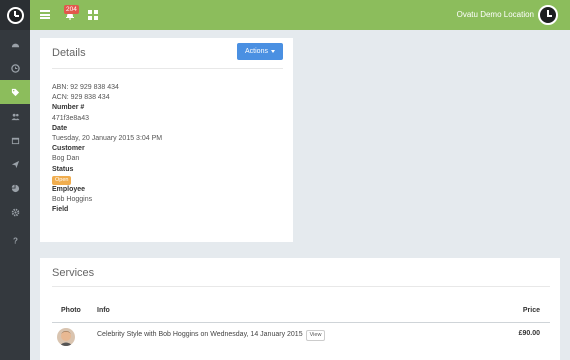  What do you see at coordinates (548, 15) in the screenshot?
I see `account-clock-icon` at bounding box center [548, 15].